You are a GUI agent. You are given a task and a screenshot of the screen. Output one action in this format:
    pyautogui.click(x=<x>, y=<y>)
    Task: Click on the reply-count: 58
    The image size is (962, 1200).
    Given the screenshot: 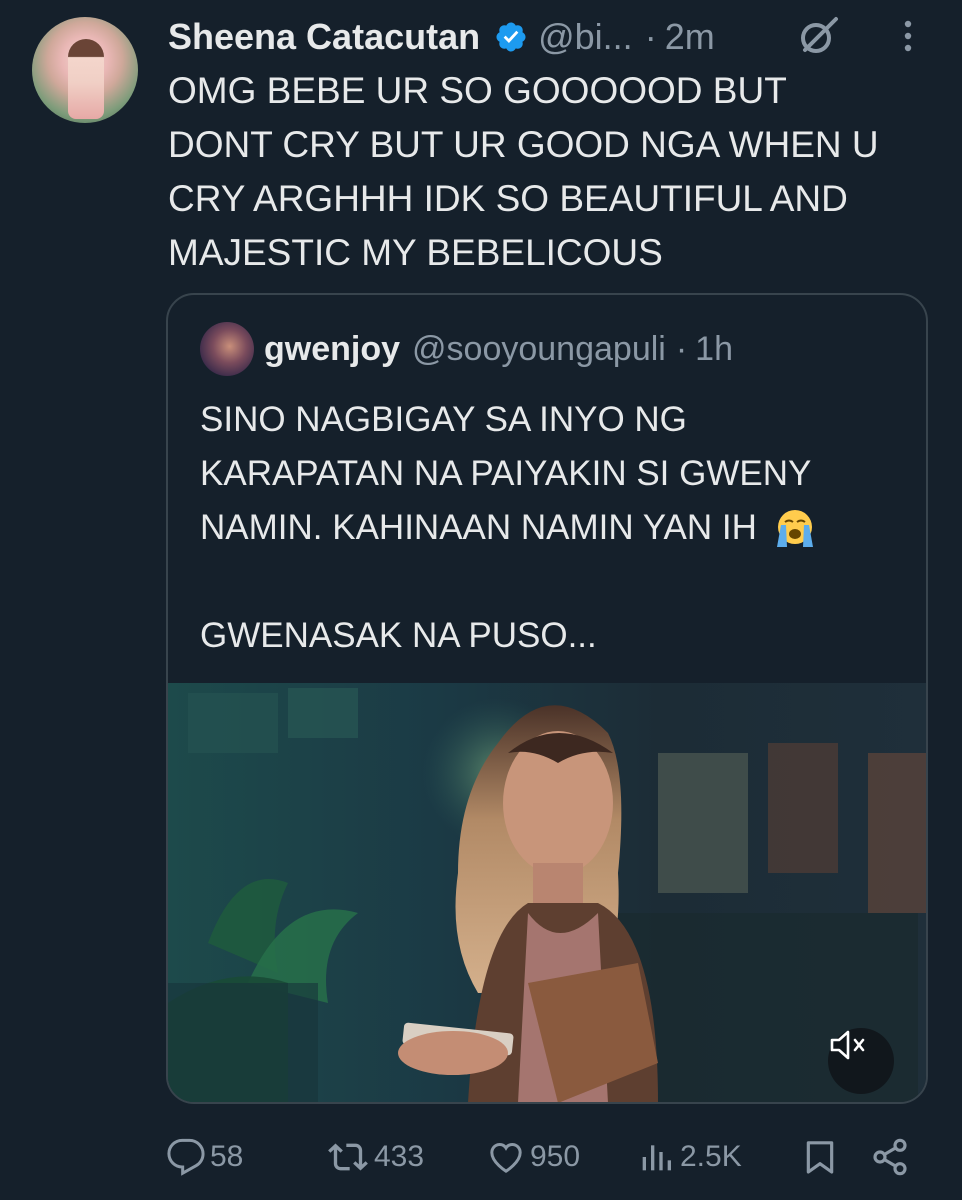 What is the action you would take?
    pyautogui.click(x=227, y=1156)
    